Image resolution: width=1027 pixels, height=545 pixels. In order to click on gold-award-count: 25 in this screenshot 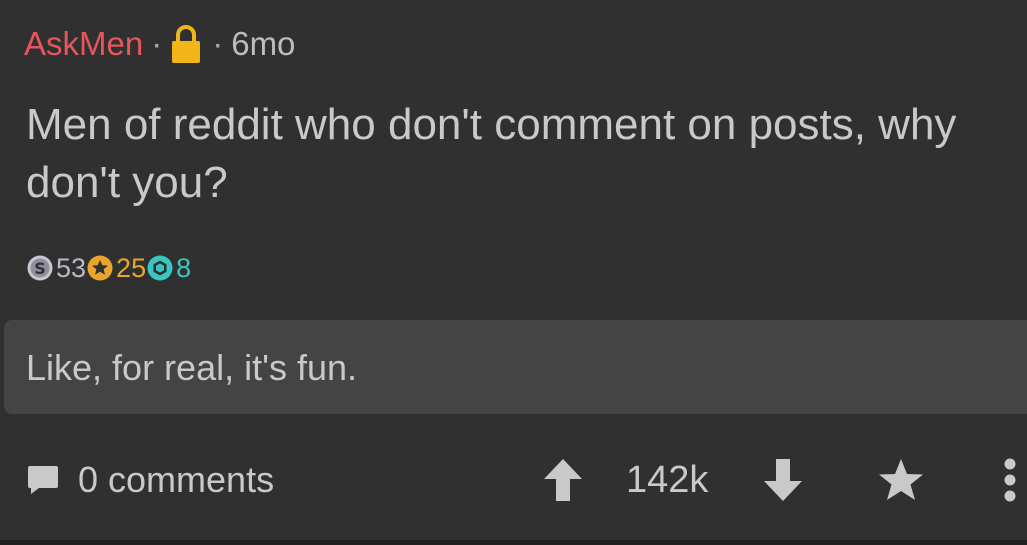, I will do `click(131, 267)`.